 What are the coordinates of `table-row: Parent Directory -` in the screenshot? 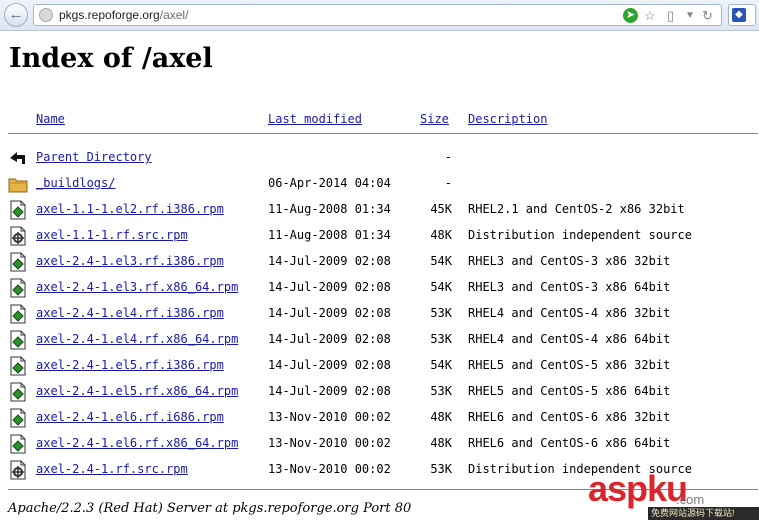 It's located at (379, 159).